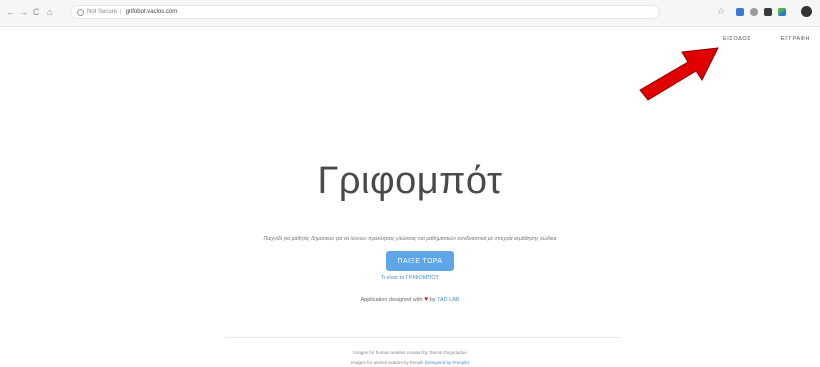 Image resolution: width=820 pixels, height=367 pixels. Describe the element at coordinates (420, 261) in the screenshot. I see `play-now-button: ΠΑΙΞΕ ΤΩΡΑ` at that location.